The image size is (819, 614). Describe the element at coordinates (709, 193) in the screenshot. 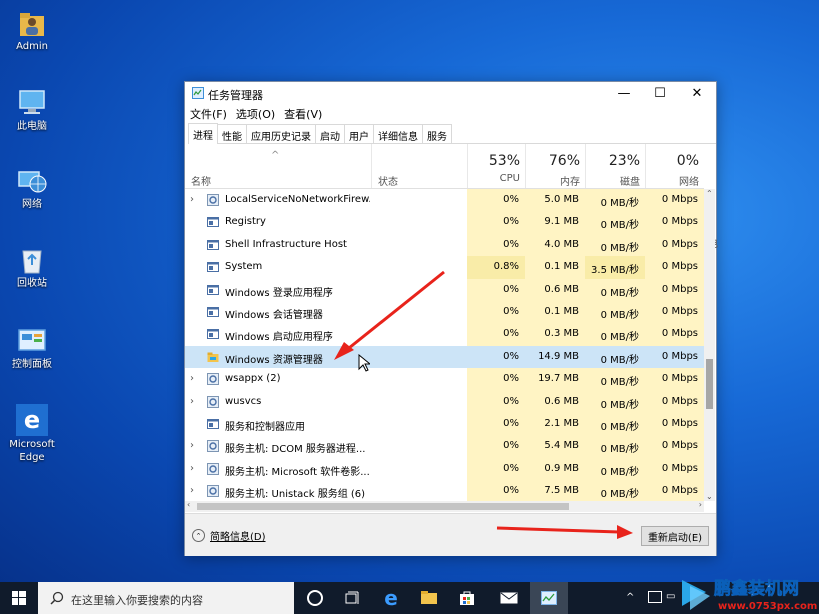

I see `scroll-up-icon: ⌃` at that location.